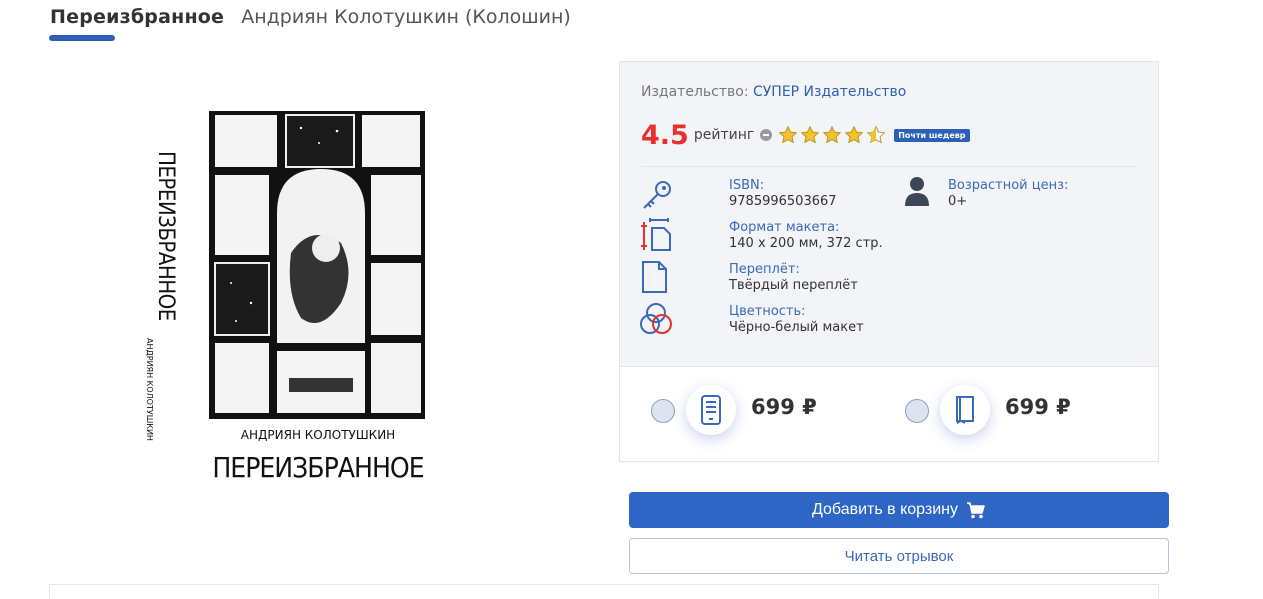 This screenshot has height=599, width=1263. What do you see at coordinates (806, 243) in the screenshot?
I see `format-value: 140 х 200 мм, 372 стр.` at bounding box center [806, 243].